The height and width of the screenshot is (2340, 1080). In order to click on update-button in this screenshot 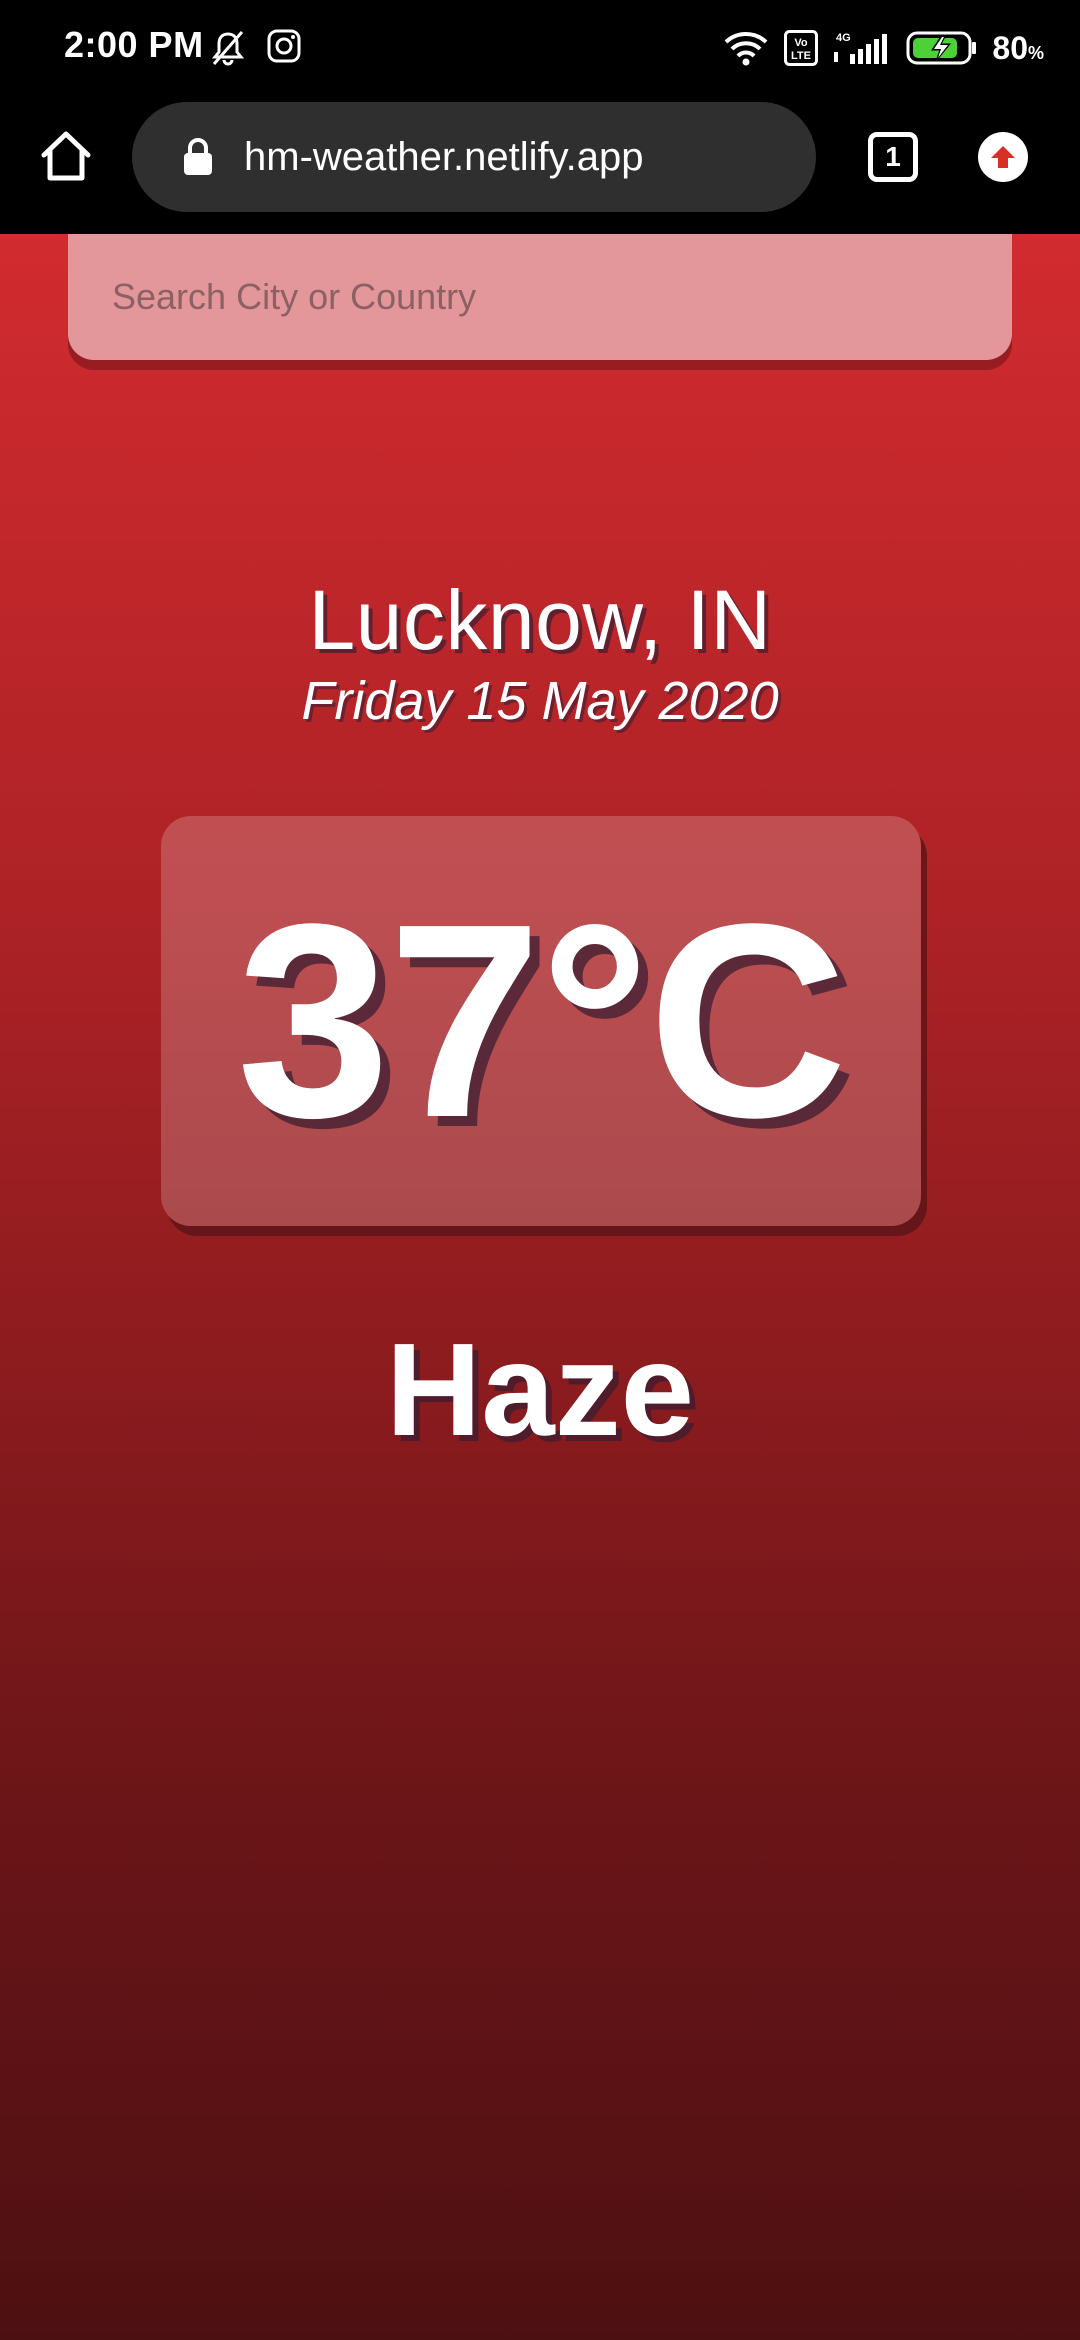, I will do `click(1003, 157)`.